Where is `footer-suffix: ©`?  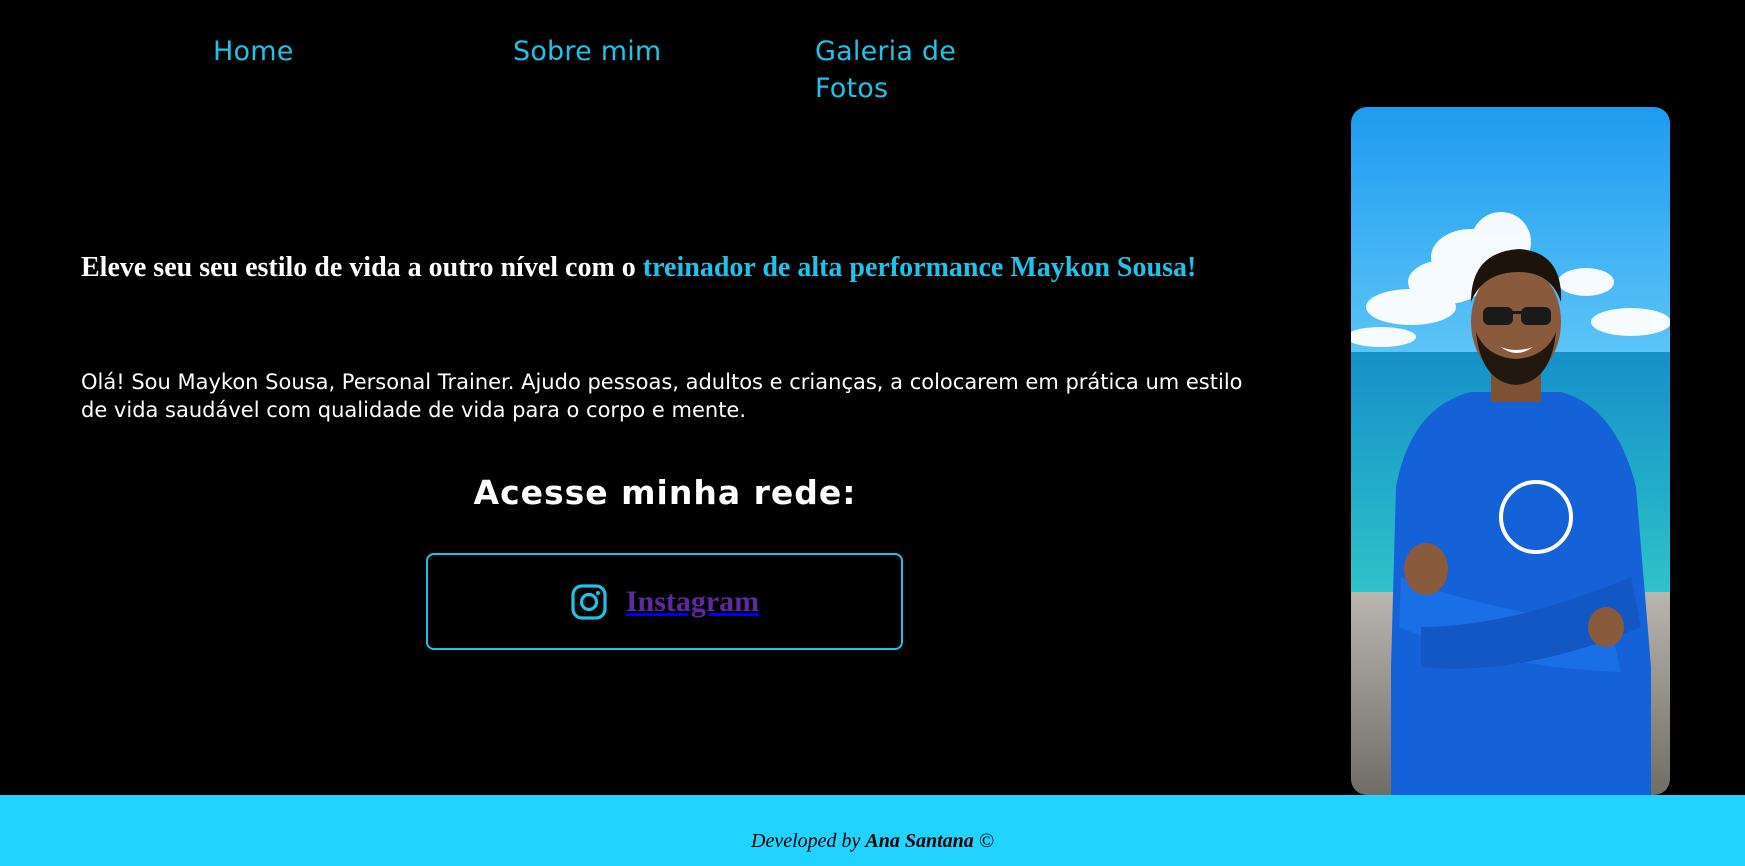 footer-suffix: © is located at coordinates (983, 841).